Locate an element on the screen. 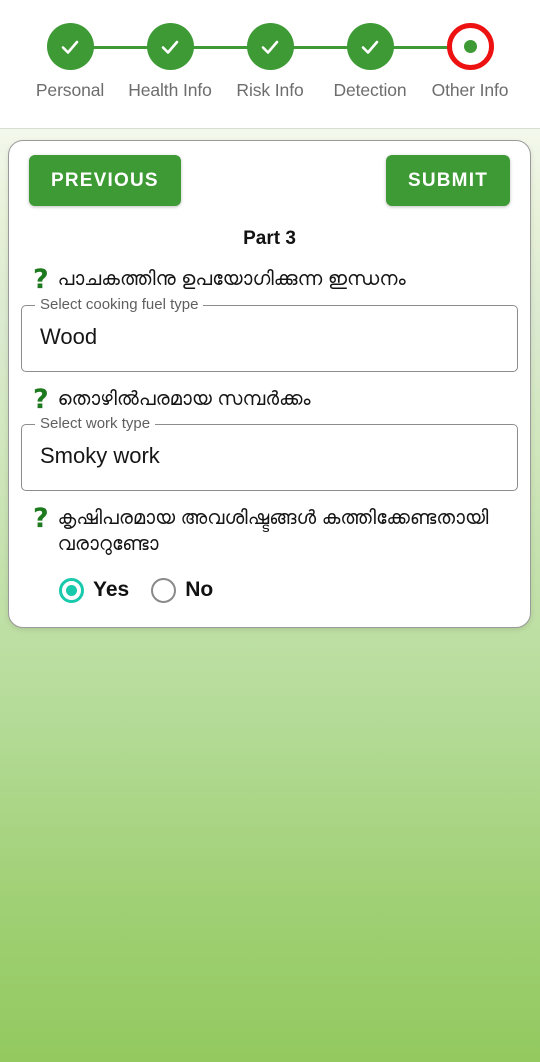 This screenshot has width=540, height=1062. agricultural-waste-radio-group: Yes No is located at coordinates (269, 587).